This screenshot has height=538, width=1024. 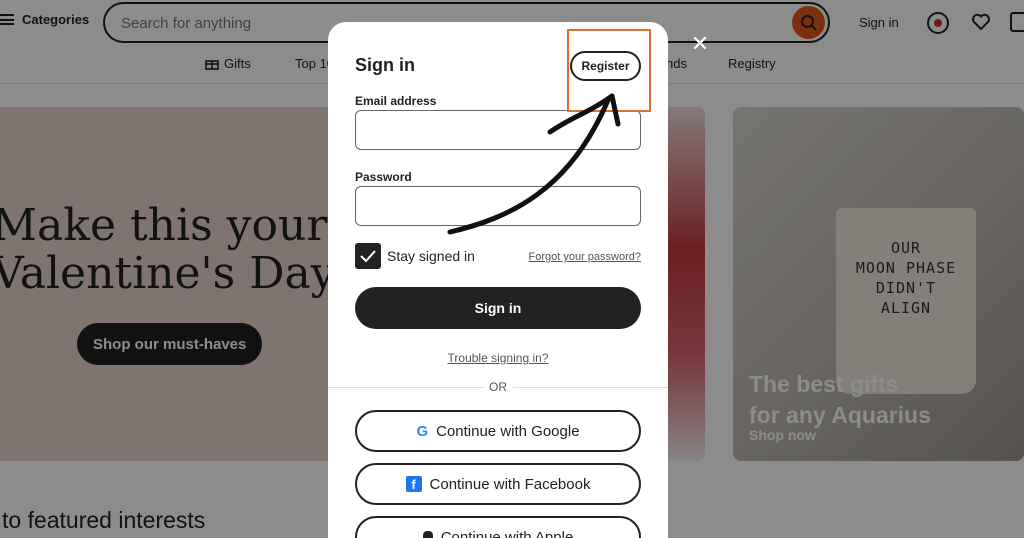 What do you see at coordinates (431, 256) in the screenshot?
I see `stay-signed-in-label: Stay signed in` at bounding box center [431, 256].